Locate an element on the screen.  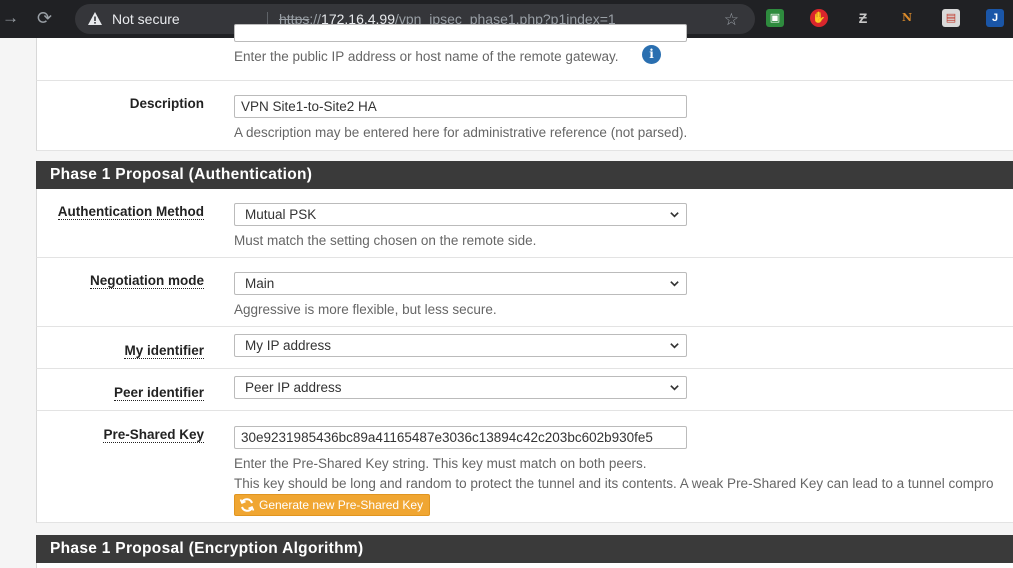
peer-identifier-label: Peer identifier is located at coordinates (158, 393).